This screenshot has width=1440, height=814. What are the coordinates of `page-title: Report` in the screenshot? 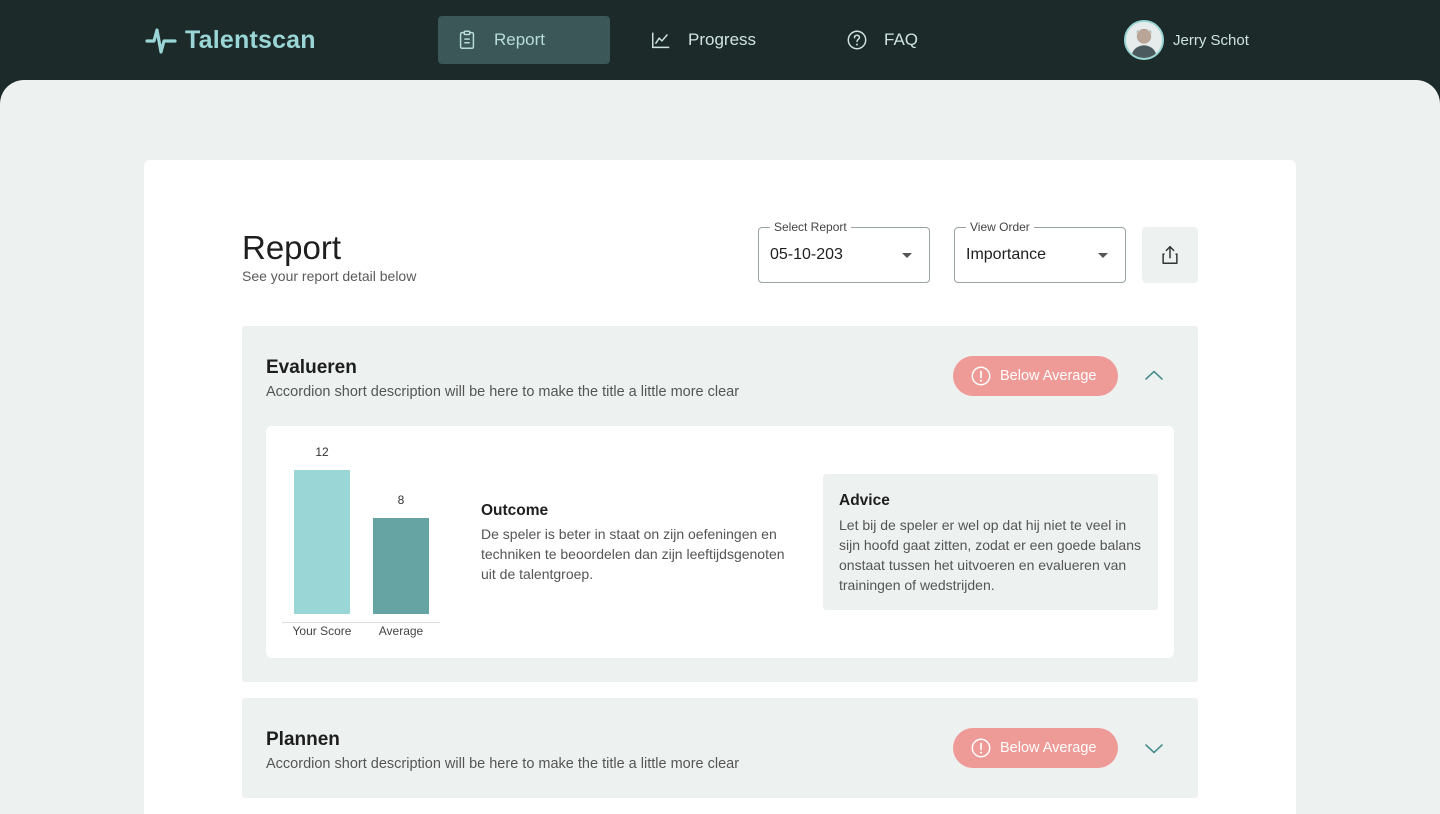 It's located at (292, 247).